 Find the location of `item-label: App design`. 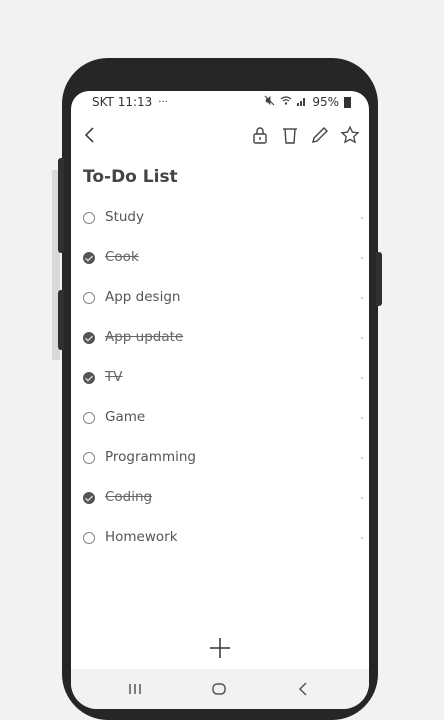

item-label: App design is located at coordinates (142, 297).